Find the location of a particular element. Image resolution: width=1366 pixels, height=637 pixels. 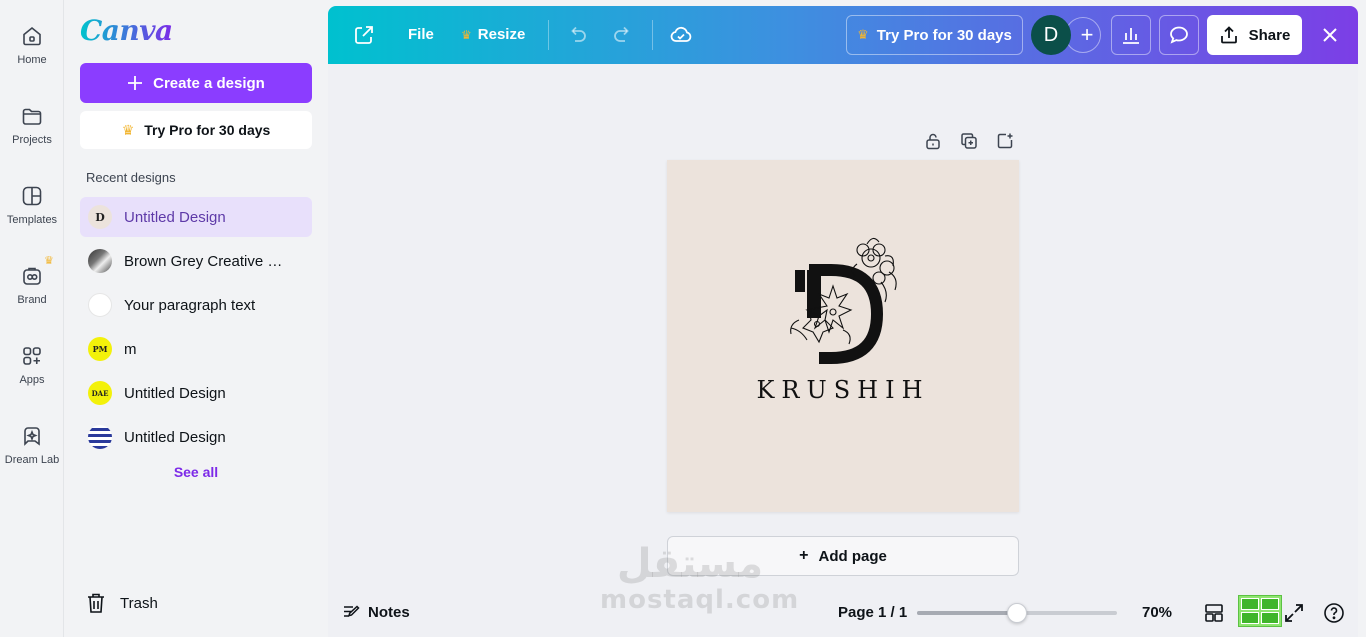

rail-label: Templates is located at coordinates (32, 220).